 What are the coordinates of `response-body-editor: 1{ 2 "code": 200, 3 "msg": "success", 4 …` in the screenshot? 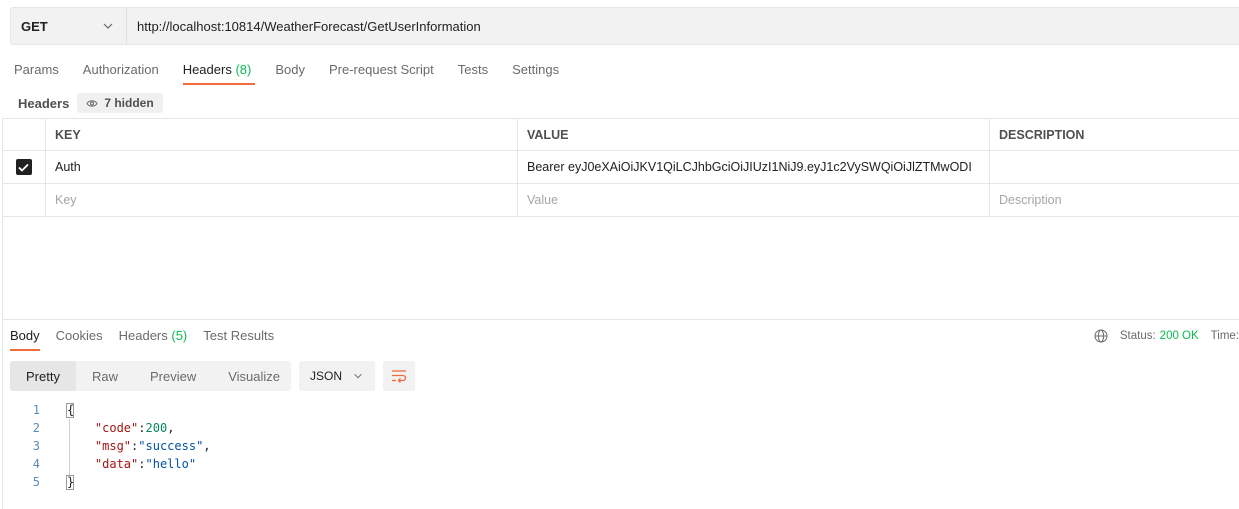 It's located at (105, 446).